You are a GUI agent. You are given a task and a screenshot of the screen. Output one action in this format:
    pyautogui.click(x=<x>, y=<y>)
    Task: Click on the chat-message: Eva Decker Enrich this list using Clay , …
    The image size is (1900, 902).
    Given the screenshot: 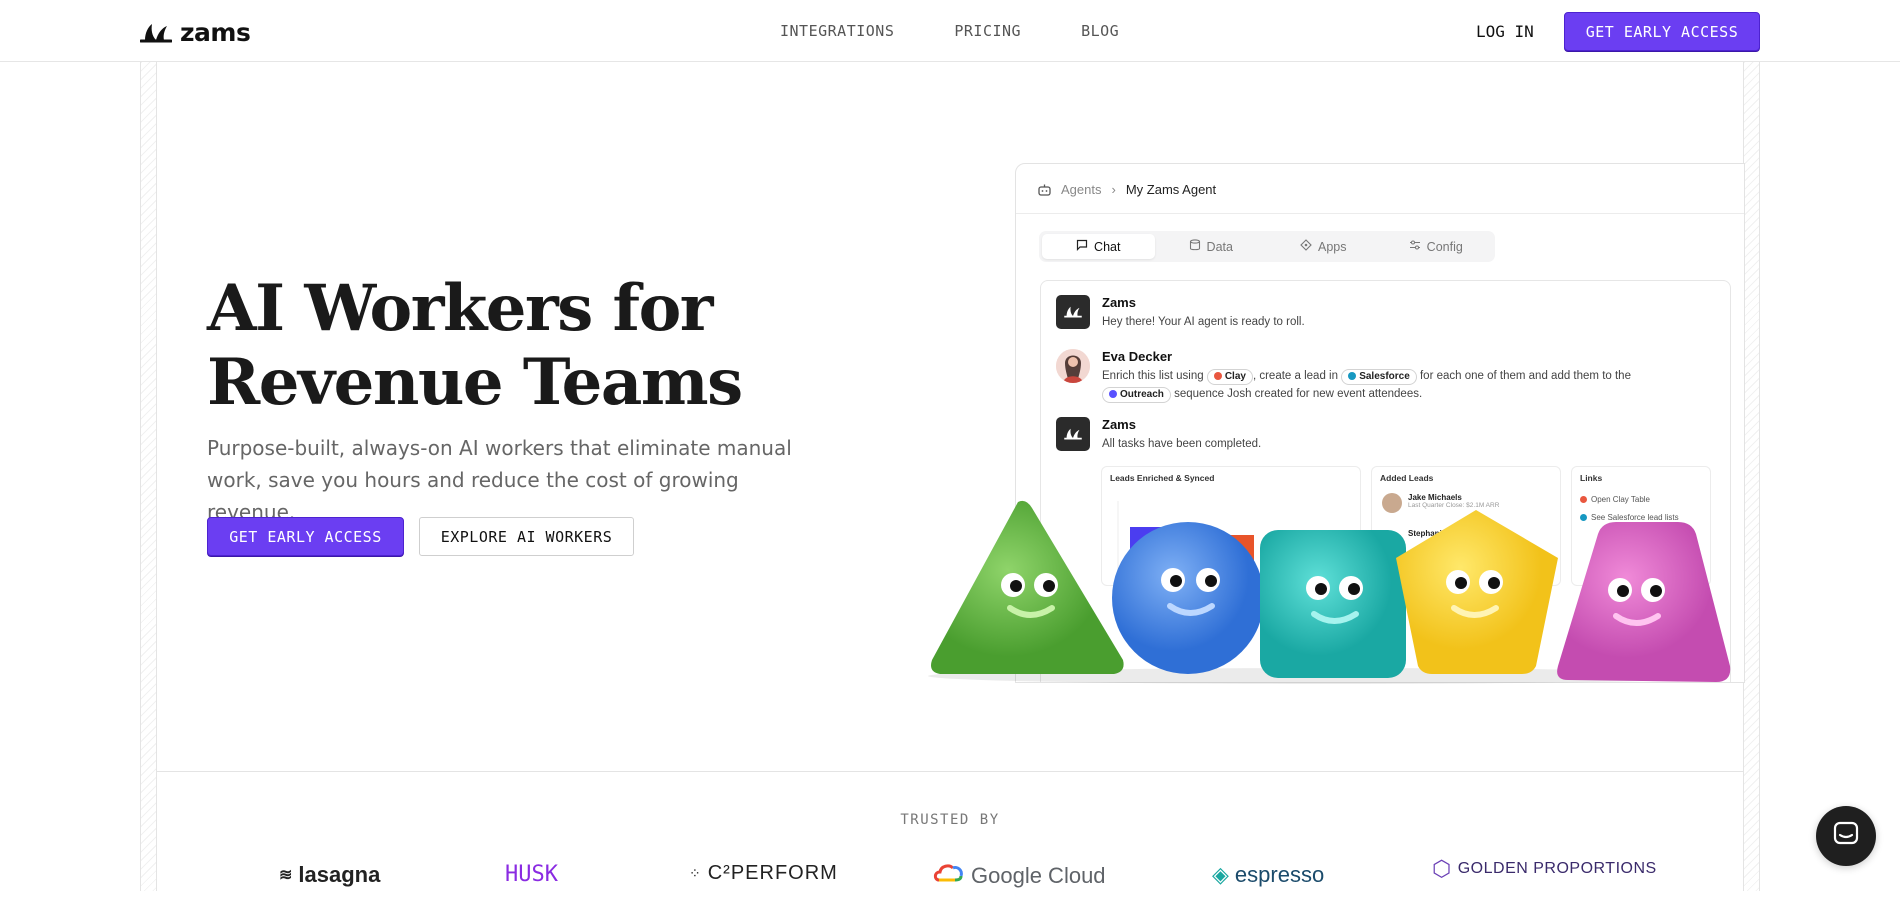 What is the action you would take?
    pyautogui.click(x=1376, y=376)
    